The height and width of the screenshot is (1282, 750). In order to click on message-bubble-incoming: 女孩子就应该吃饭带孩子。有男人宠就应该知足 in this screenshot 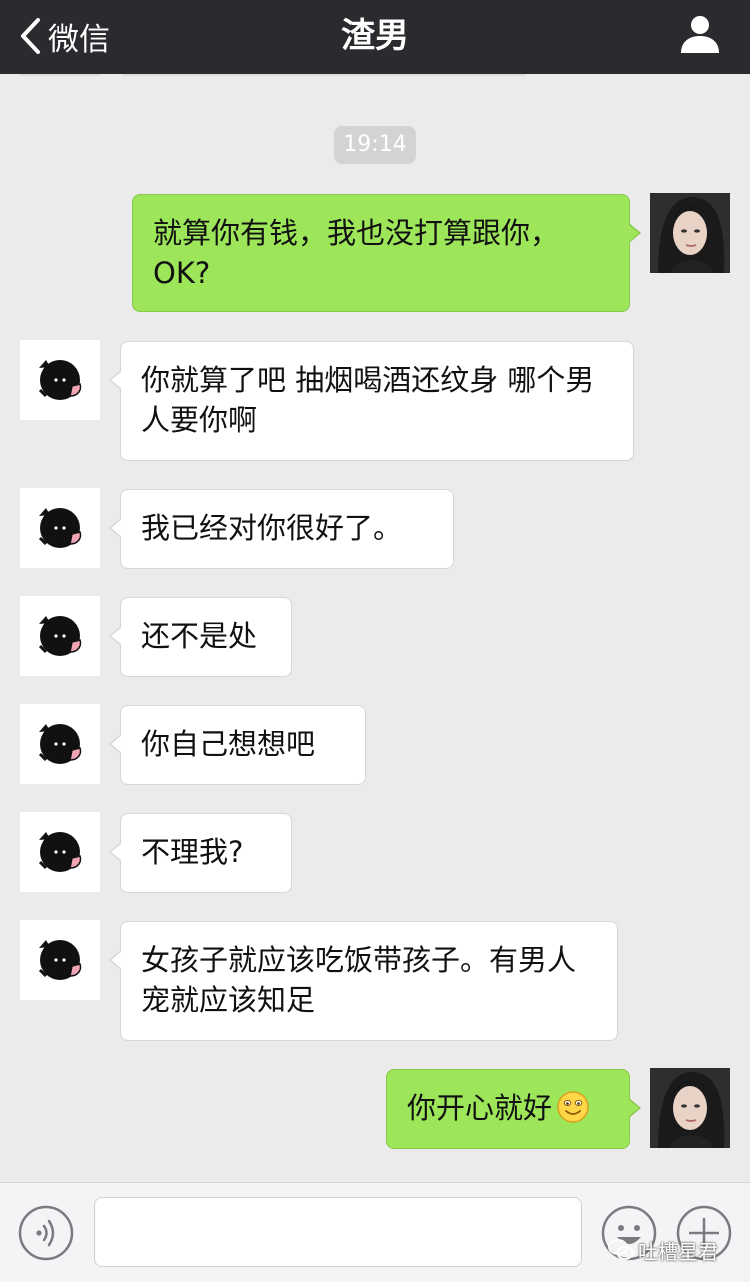, I will do `click(363, 981)`.